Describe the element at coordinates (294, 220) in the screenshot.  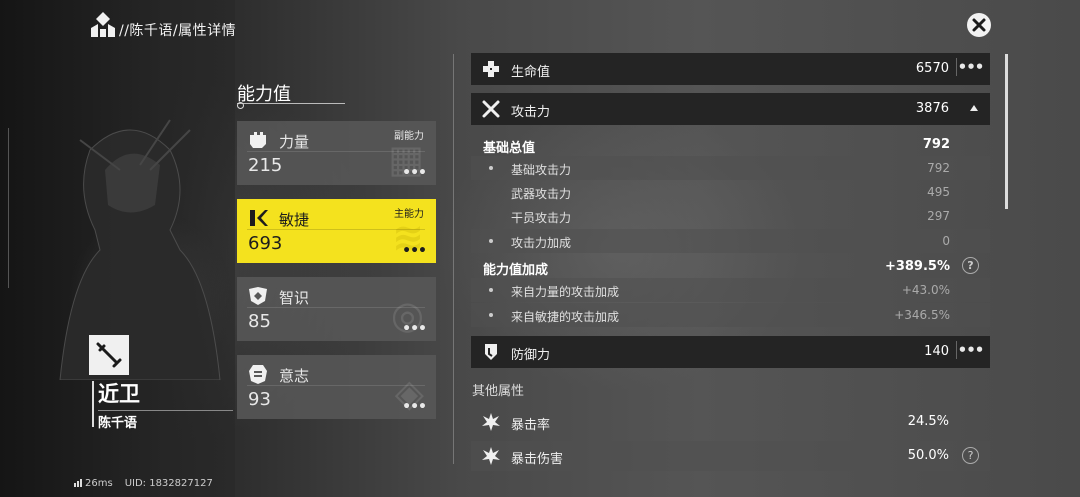
I see `stat-name: 敏捷` at that location.